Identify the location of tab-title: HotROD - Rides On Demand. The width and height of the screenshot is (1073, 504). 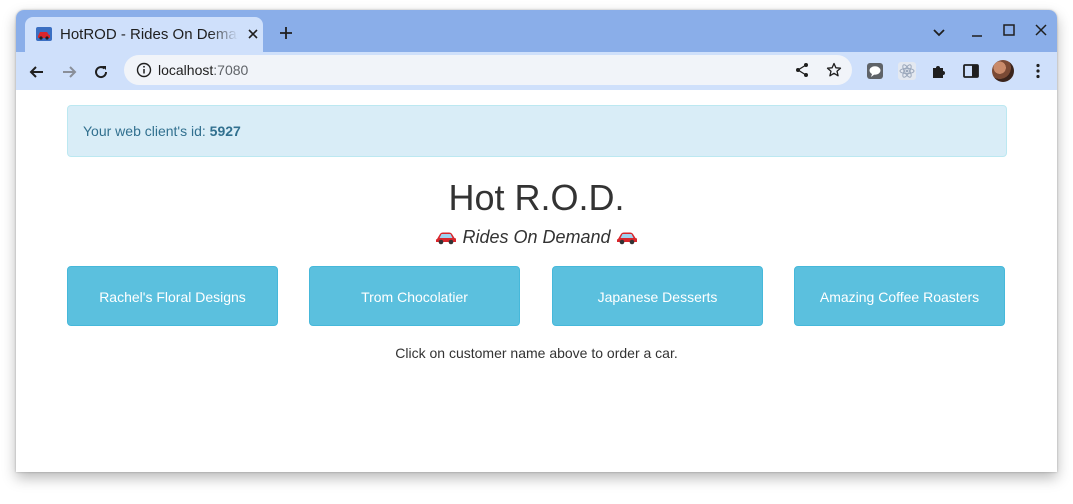
(149, 34).